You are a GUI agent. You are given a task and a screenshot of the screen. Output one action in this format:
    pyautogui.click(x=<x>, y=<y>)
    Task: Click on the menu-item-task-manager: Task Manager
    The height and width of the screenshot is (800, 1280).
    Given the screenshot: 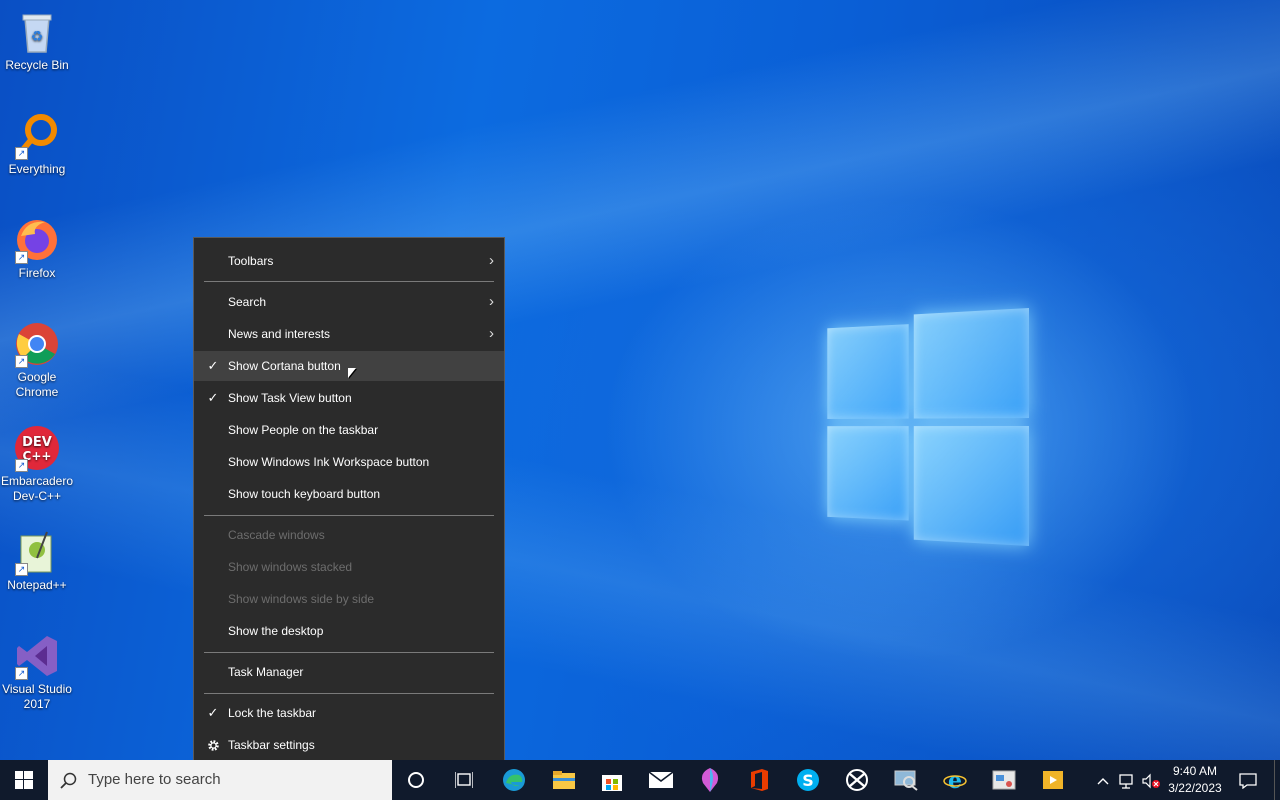 What is the action you would take?
    pyautogui.click(x=349, y=672)
    